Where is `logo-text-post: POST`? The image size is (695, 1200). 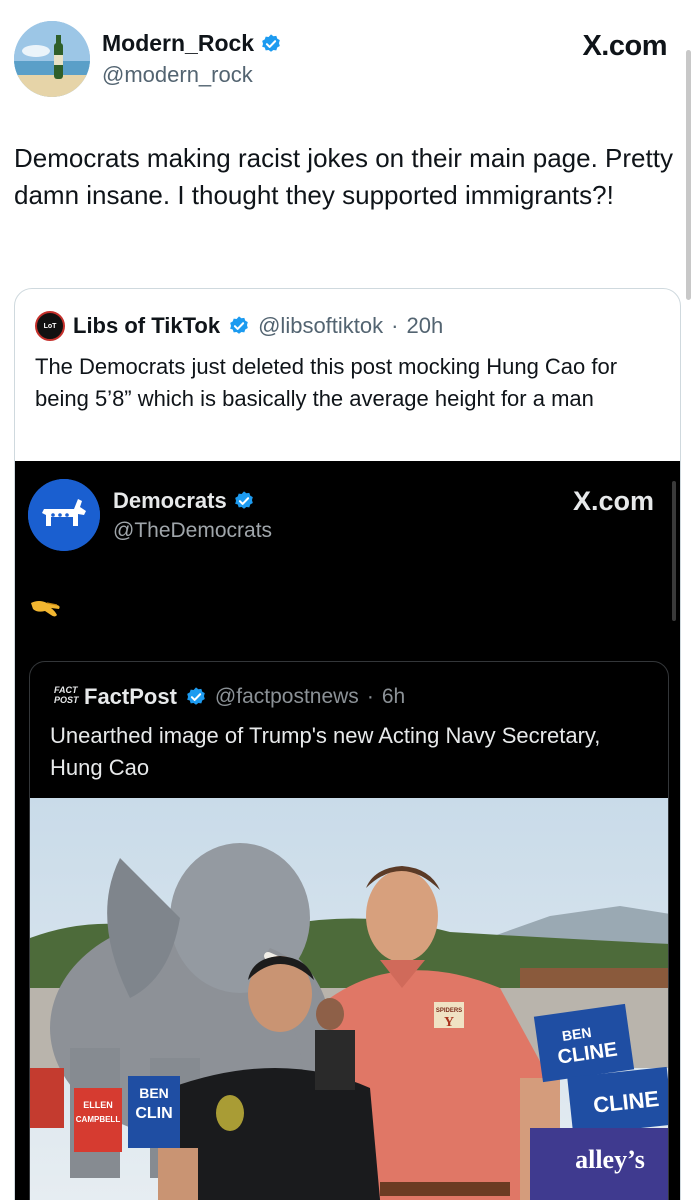
logo-text-post: POST is located at coordinates (66, 700).